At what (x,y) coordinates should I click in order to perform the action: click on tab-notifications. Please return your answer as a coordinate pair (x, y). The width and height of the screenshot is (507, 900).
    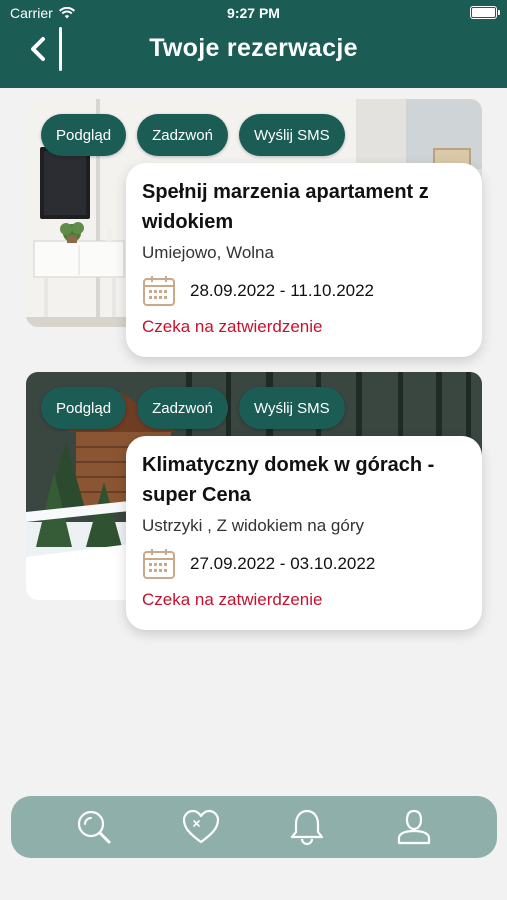
    Looking at the image, I should click on (307, 827).